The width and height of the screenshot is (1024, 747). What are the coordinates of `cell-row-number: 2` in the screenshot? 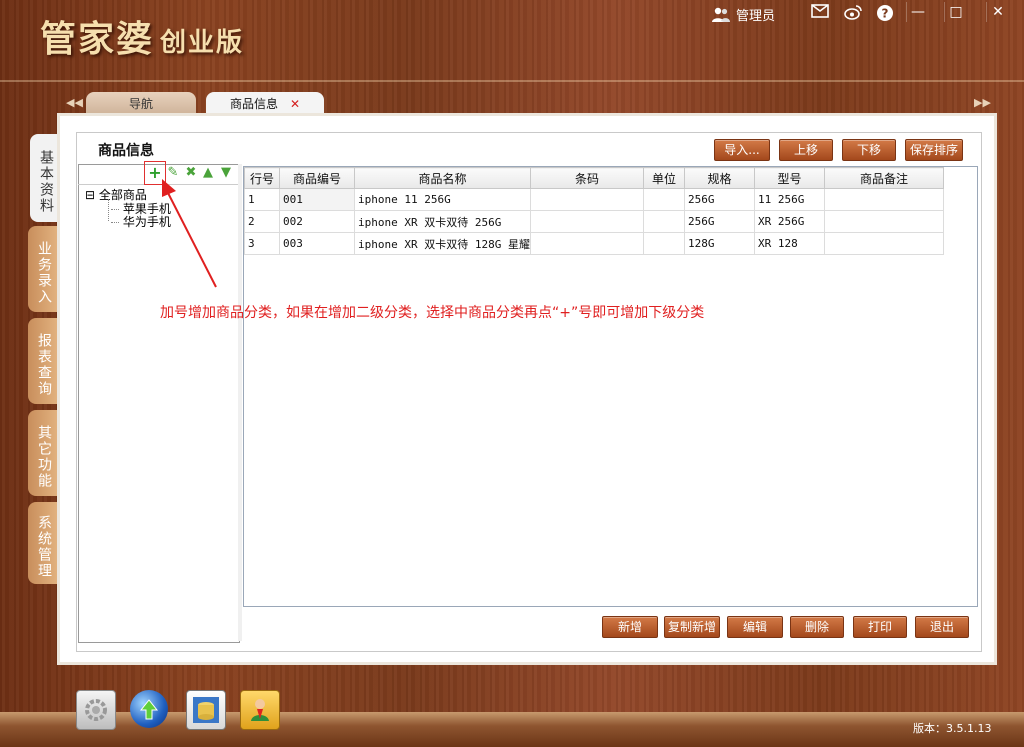 It's located at (262, 221).